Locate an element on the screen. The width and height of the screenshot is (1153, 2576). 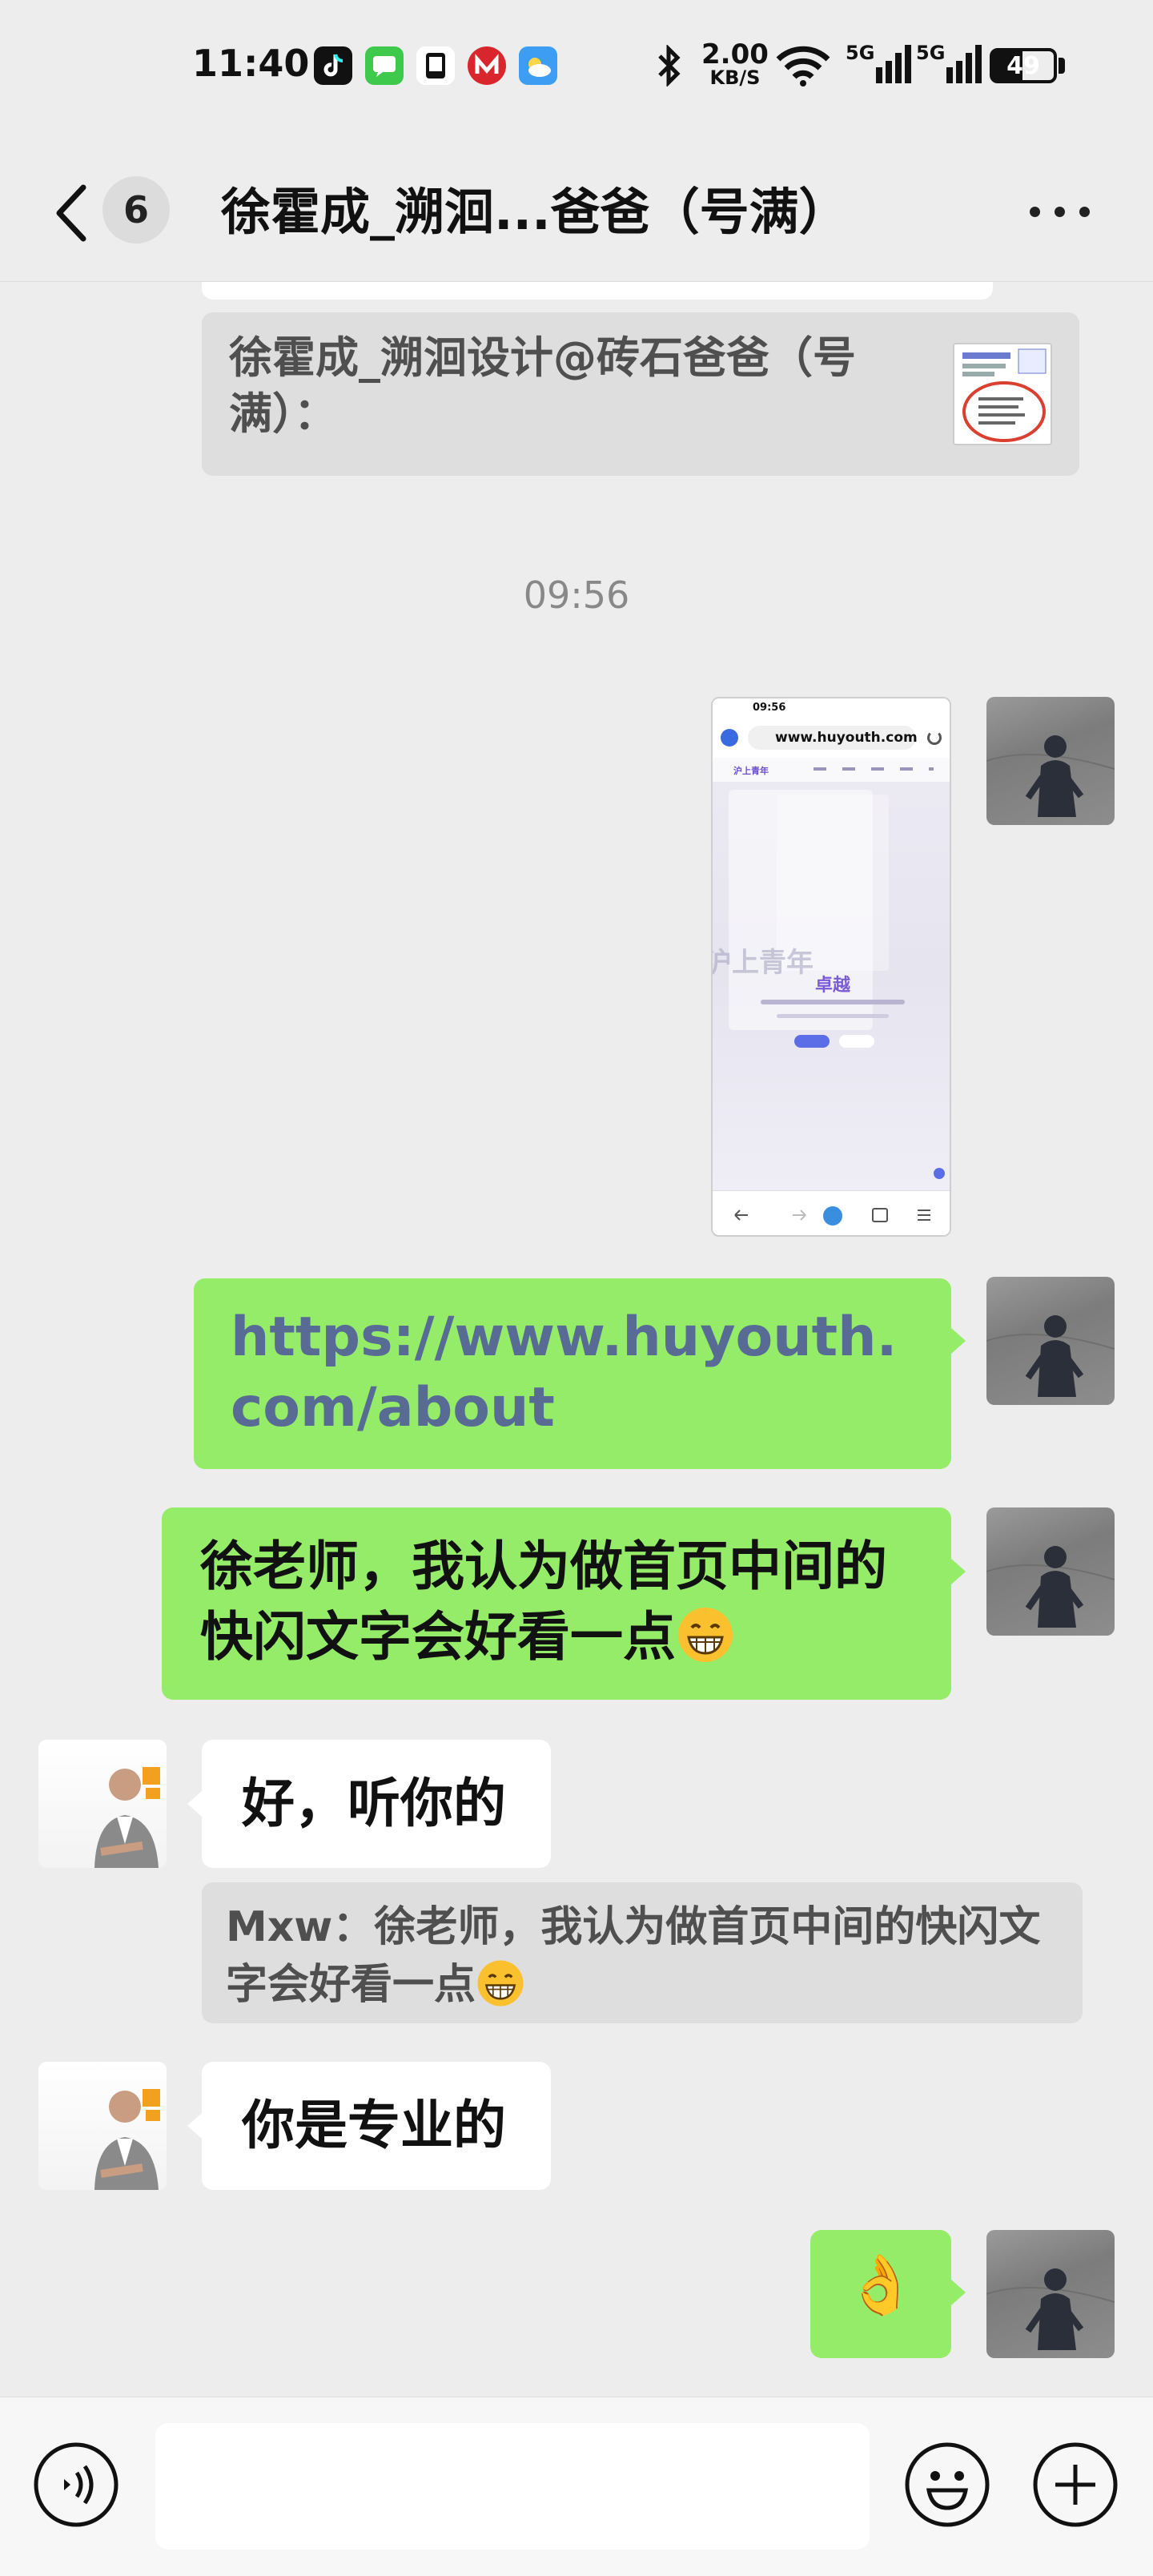
ok-hand-emoji: 👌 is located at coordinates (881, 2284).